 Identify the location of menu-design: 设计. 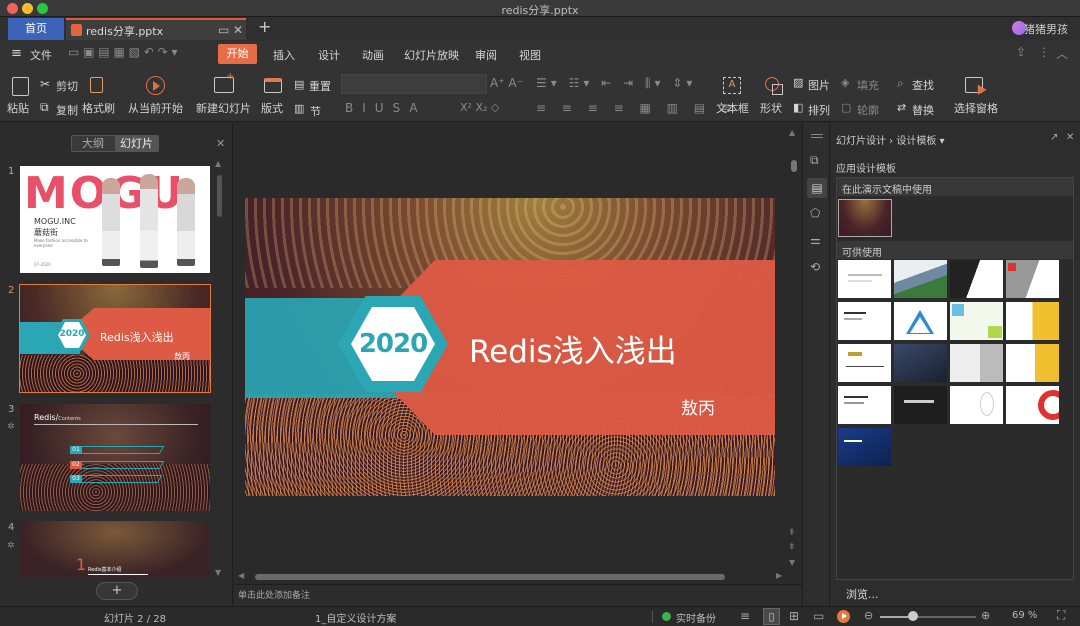
(329, 55).